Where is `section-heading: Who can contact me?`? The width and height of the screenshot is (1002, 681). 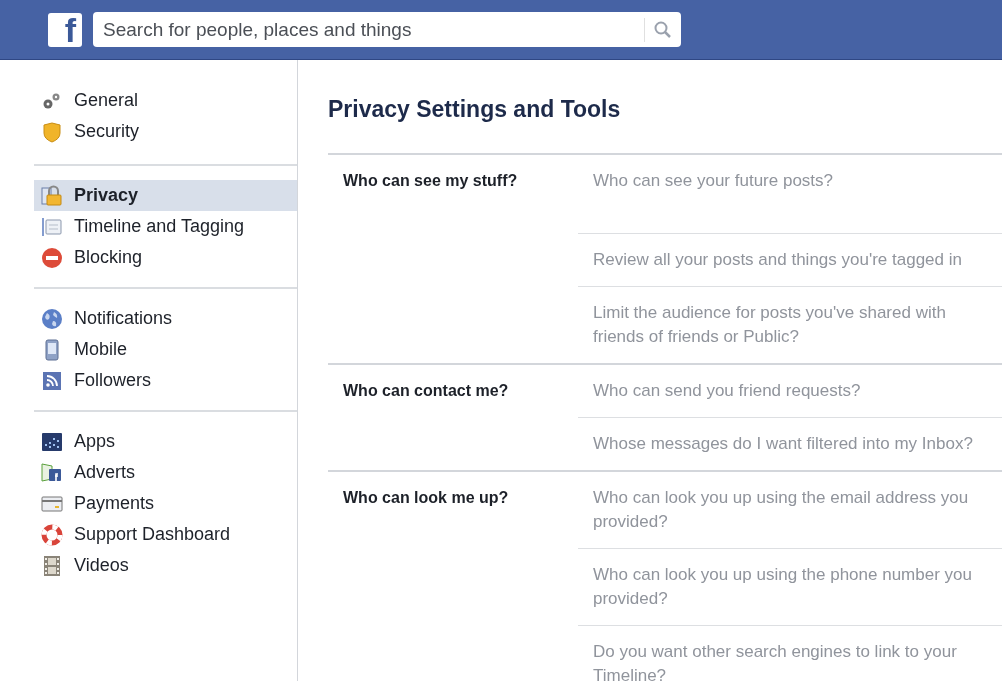 section-heading: Who can contact me? is located at coordinates (426, 390).